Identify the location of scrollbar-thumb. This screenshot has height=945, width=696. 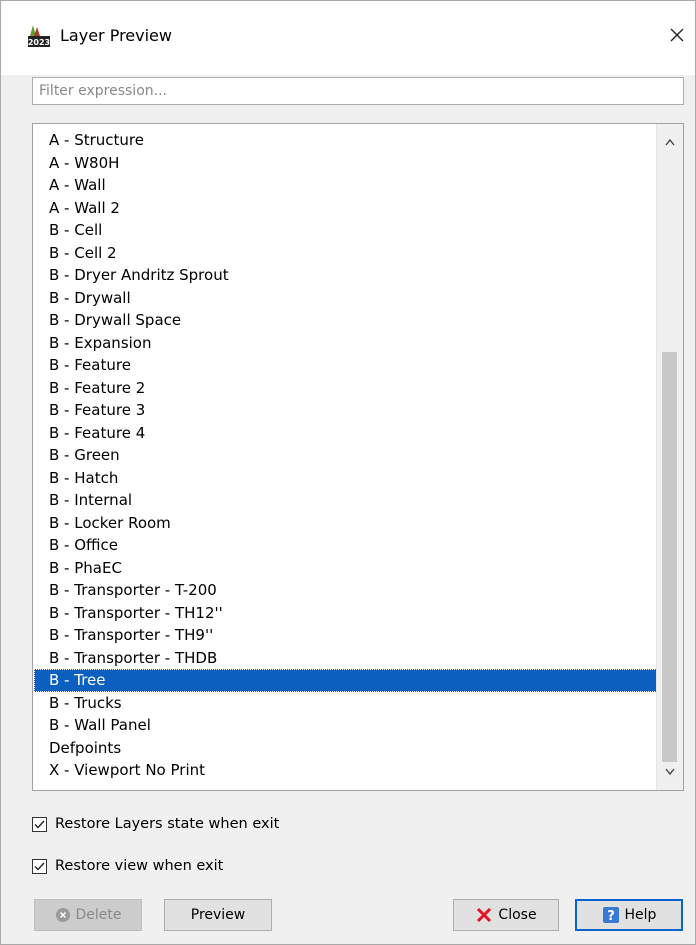
(669, 557).